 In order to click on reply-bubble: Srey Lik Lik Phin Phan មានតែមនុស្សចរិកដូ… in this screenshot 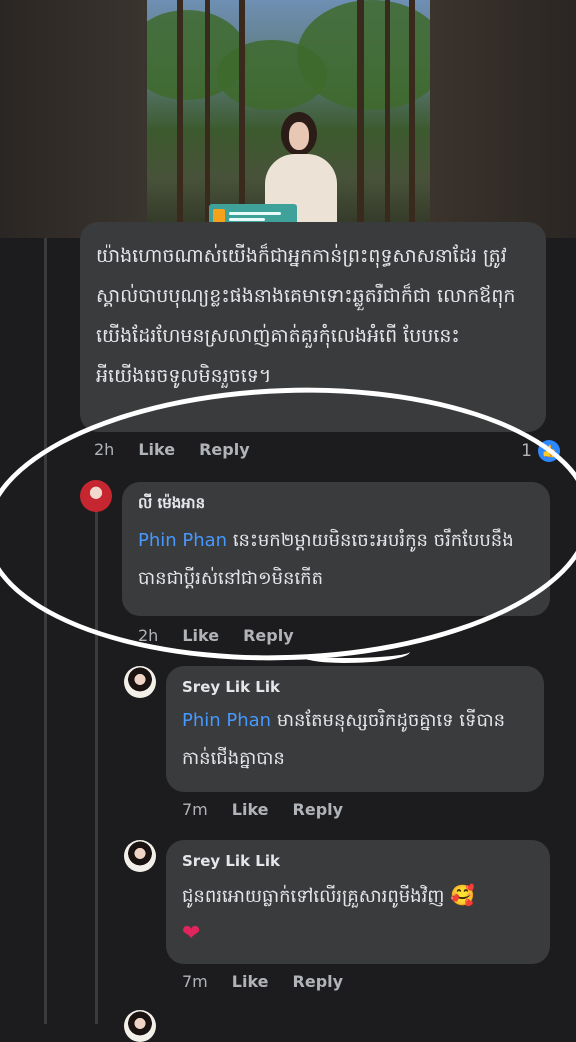, I will do `click(355, 729)`.